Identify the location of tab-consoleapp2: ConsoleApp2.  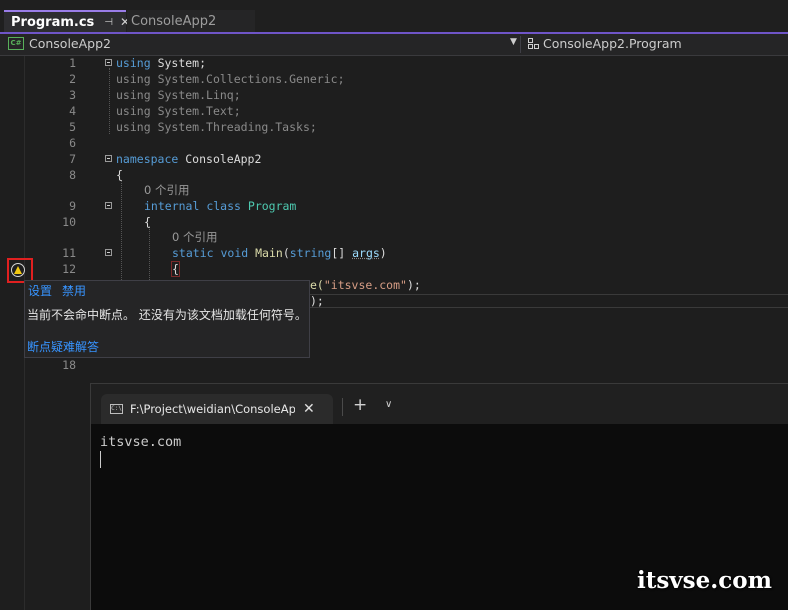
(191, 21).